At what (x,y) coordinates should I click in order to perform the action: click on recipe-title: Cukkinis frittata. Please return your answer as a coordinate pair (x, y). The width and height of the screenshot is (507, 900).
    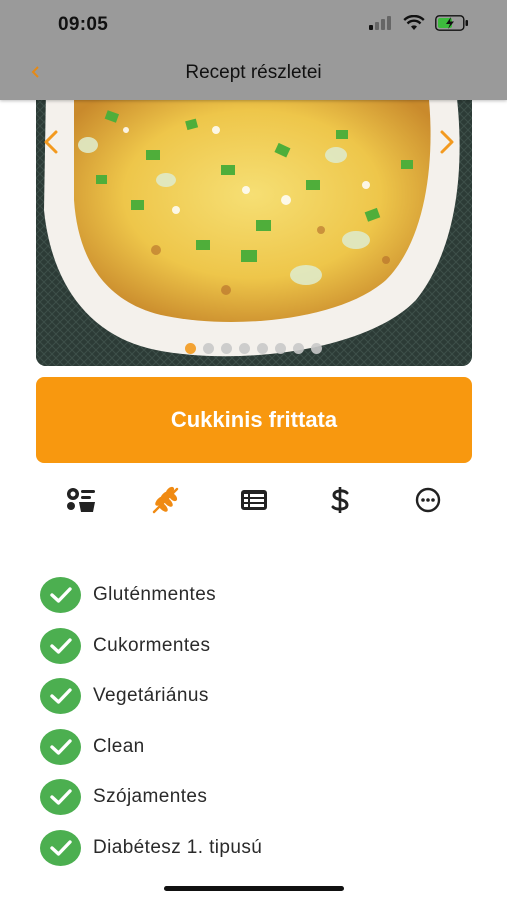
    Looking at the image, I should click on (254, 419).